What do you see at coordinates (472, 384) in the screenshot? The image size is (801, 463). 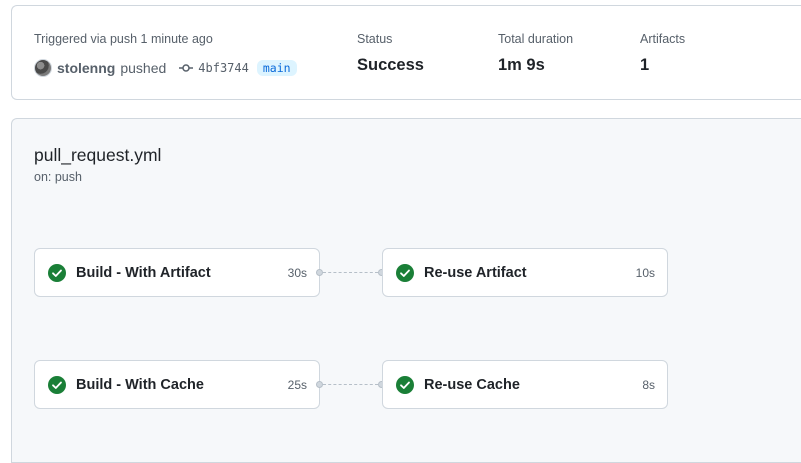 I see `job-name: Re-use Cache` at bounding box center [472, 384].